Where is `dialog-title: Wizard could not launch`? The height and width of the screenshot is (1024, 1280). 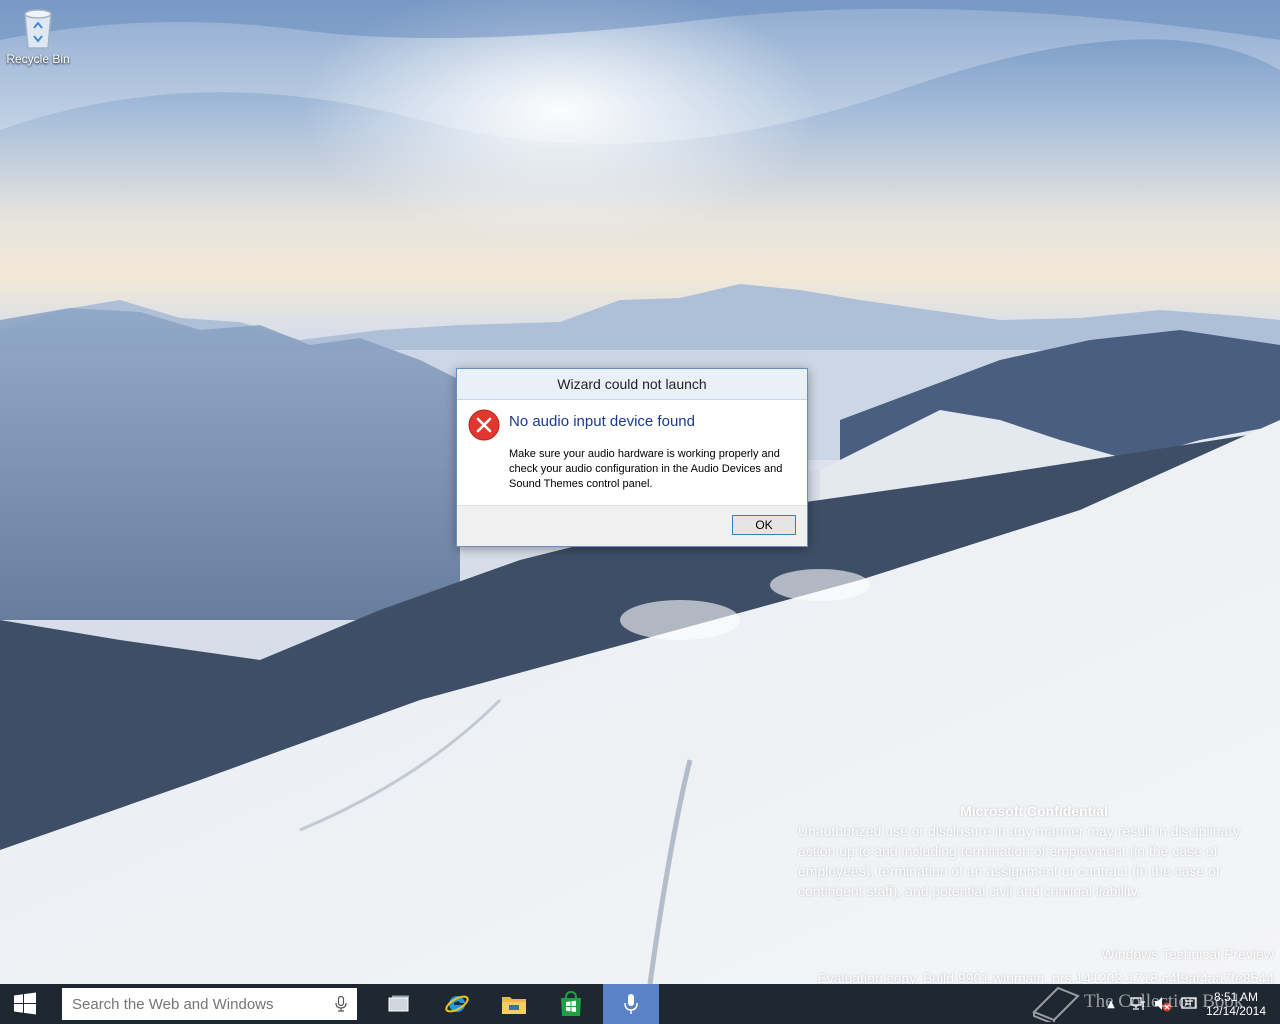 dialog-title: Wizard could not launch is located at coordinates (632, 384).